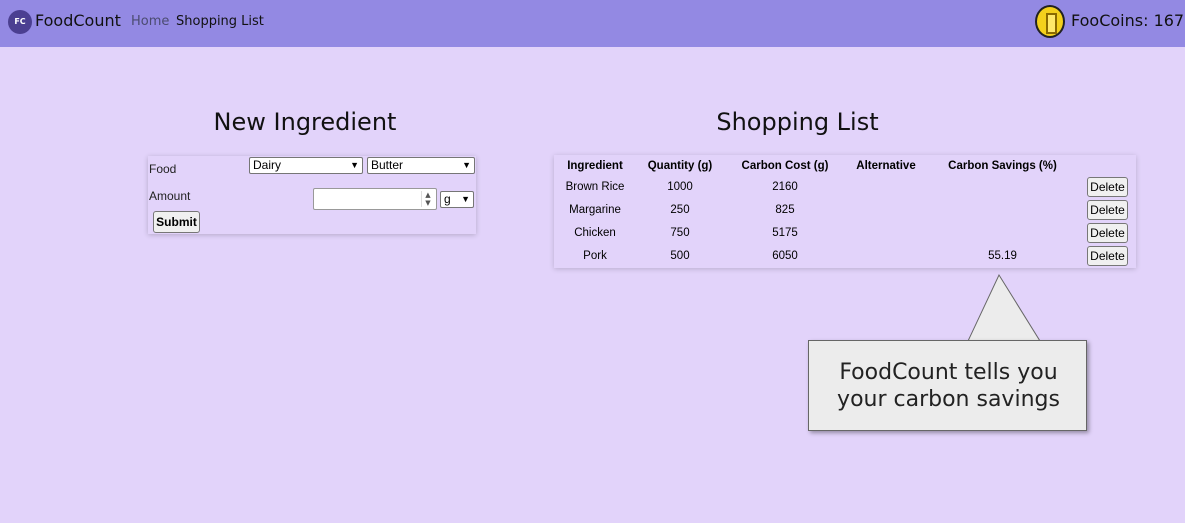 The height and width of the screenshot is (523, 1185). What do you see at coordinates (1128, 20) in the screenshot?
I see `coins-balance: FooCoins: 167` at bounding box center [1128, 20].